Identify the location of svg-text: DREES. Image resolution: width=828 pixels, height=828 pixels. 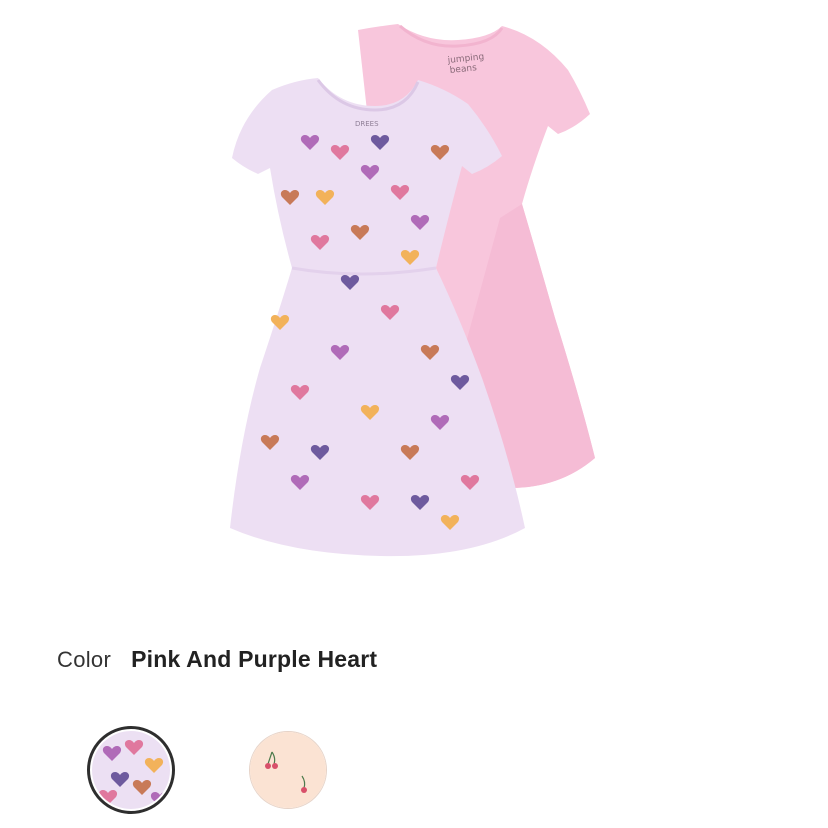
(367, 124).